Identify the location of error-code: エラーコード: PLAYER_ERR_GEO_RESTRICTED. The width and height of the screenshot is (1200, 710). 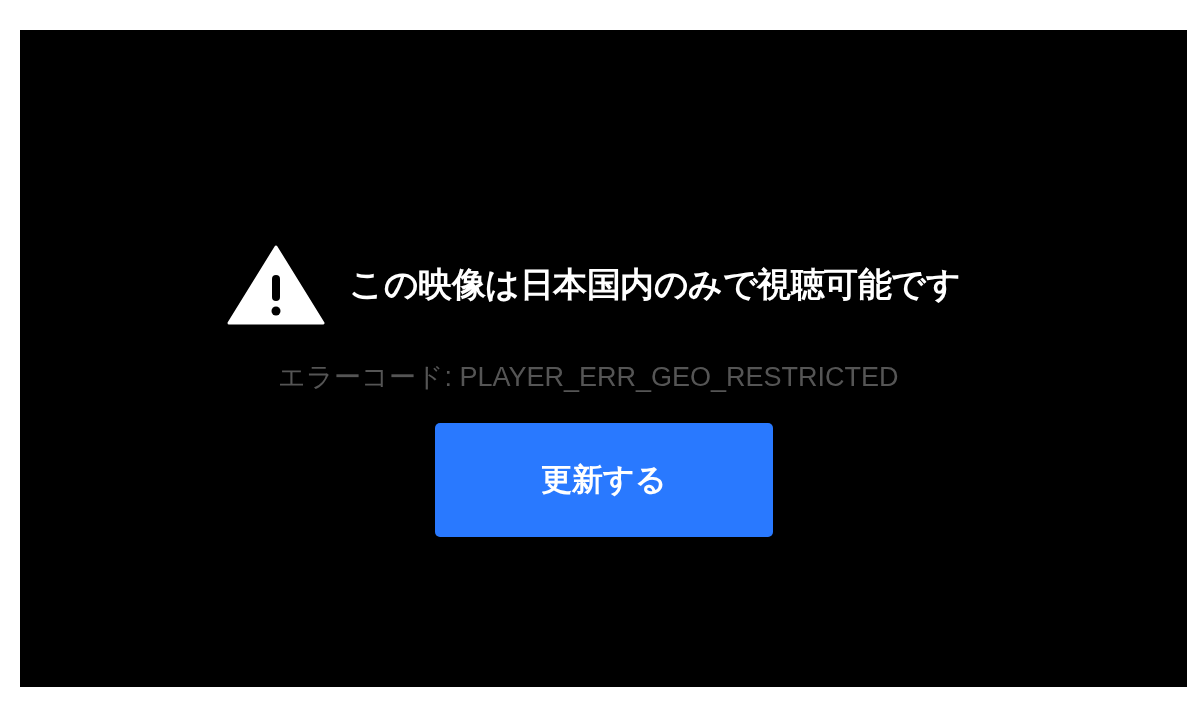
(588, 377).